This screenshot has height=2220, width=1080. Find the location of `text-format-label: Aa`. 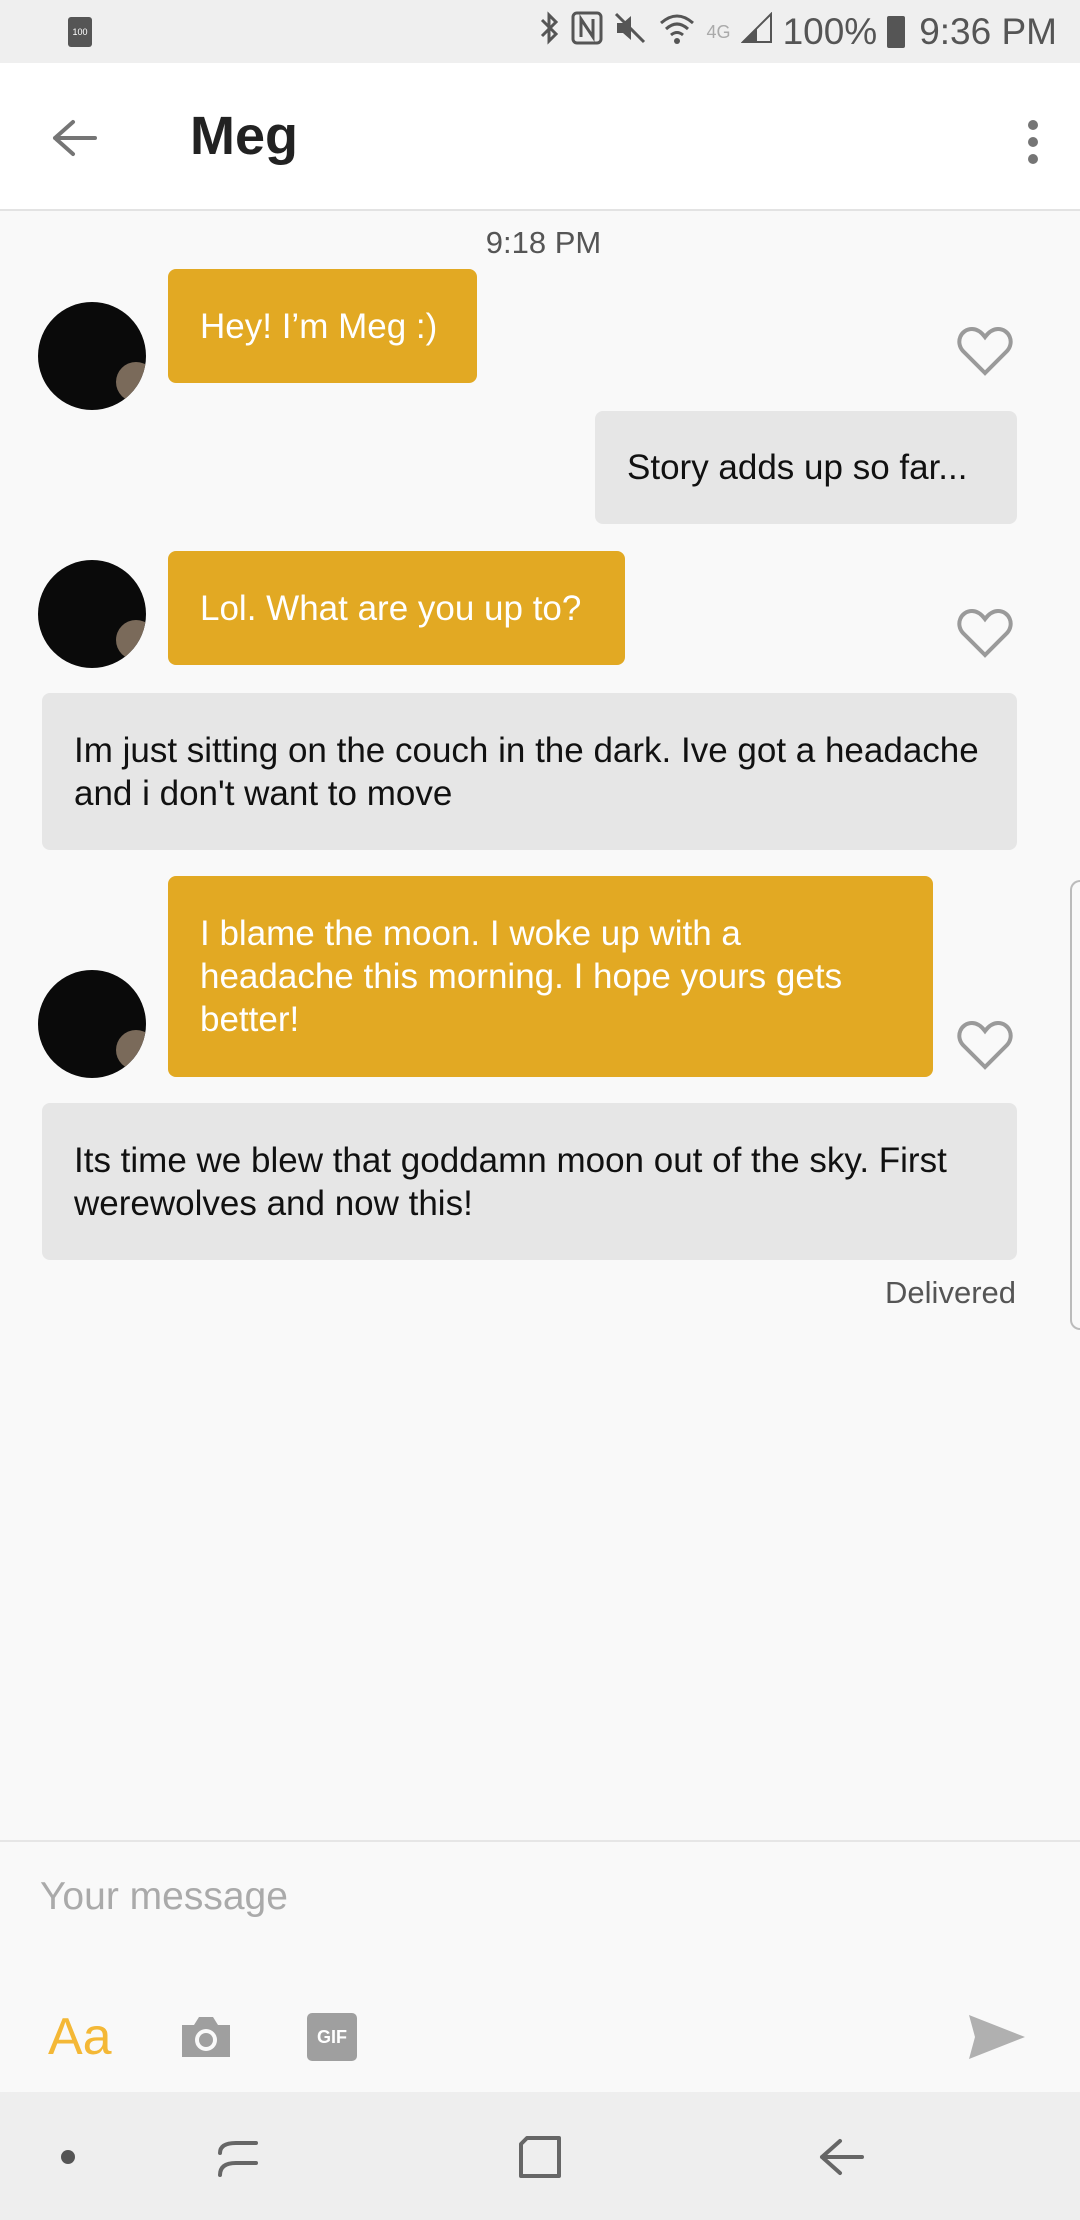

text-format-label: Aa is located at coordinates (80, 2037).